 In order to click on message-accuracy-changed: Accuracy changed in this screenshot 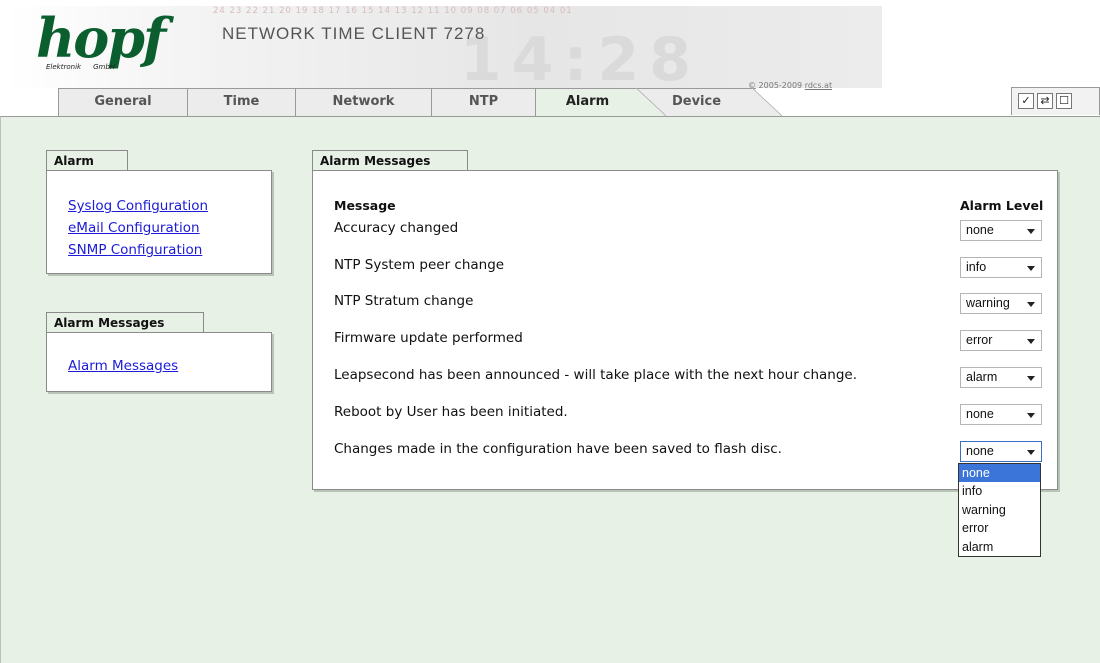, I will do `click(396, 228)`.